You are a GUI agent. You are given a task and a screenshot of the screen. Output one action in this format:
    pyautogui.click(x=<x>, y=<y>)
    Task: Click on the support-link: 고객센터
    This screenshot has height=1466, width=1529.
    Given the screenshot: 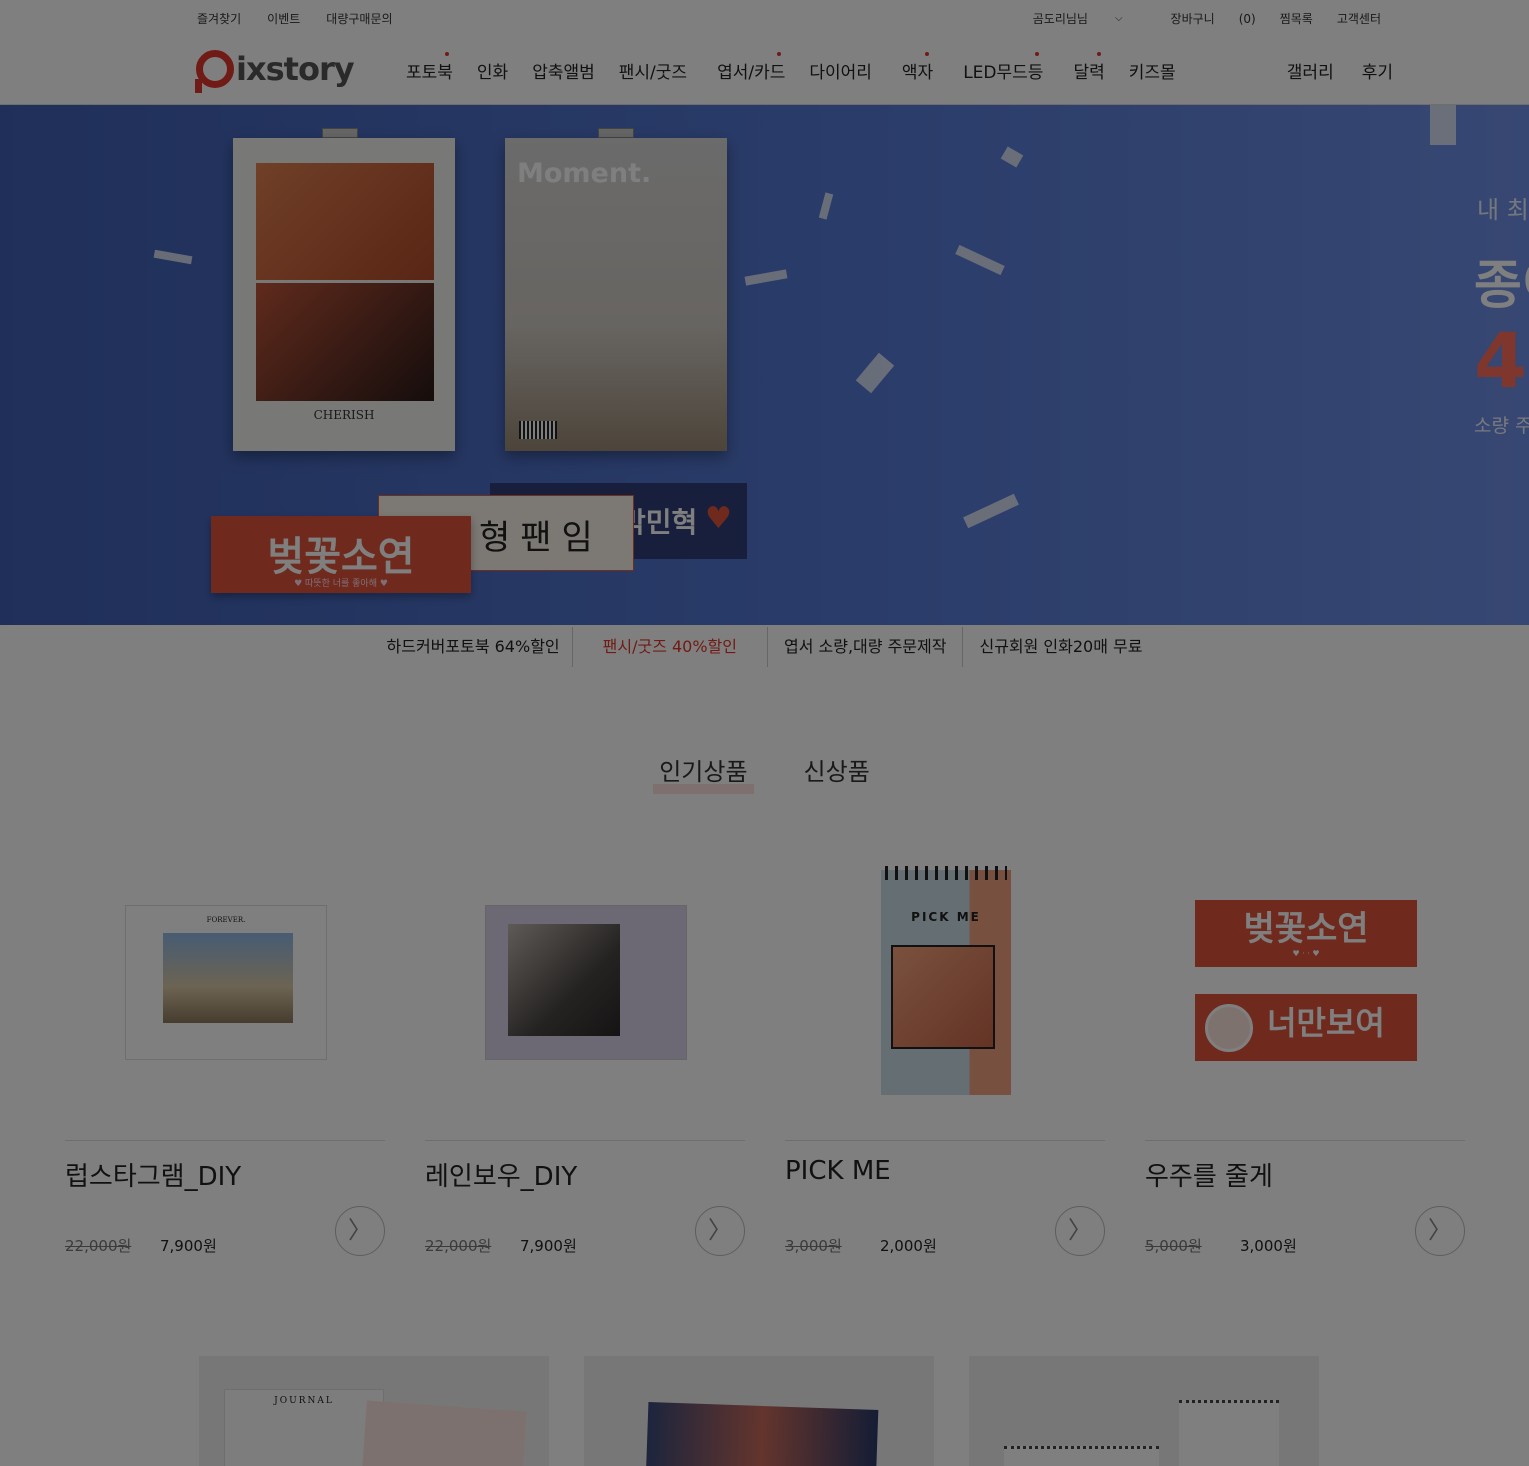 What is the action you would take?
    pyautogui.click(x=1359, y=18)
    